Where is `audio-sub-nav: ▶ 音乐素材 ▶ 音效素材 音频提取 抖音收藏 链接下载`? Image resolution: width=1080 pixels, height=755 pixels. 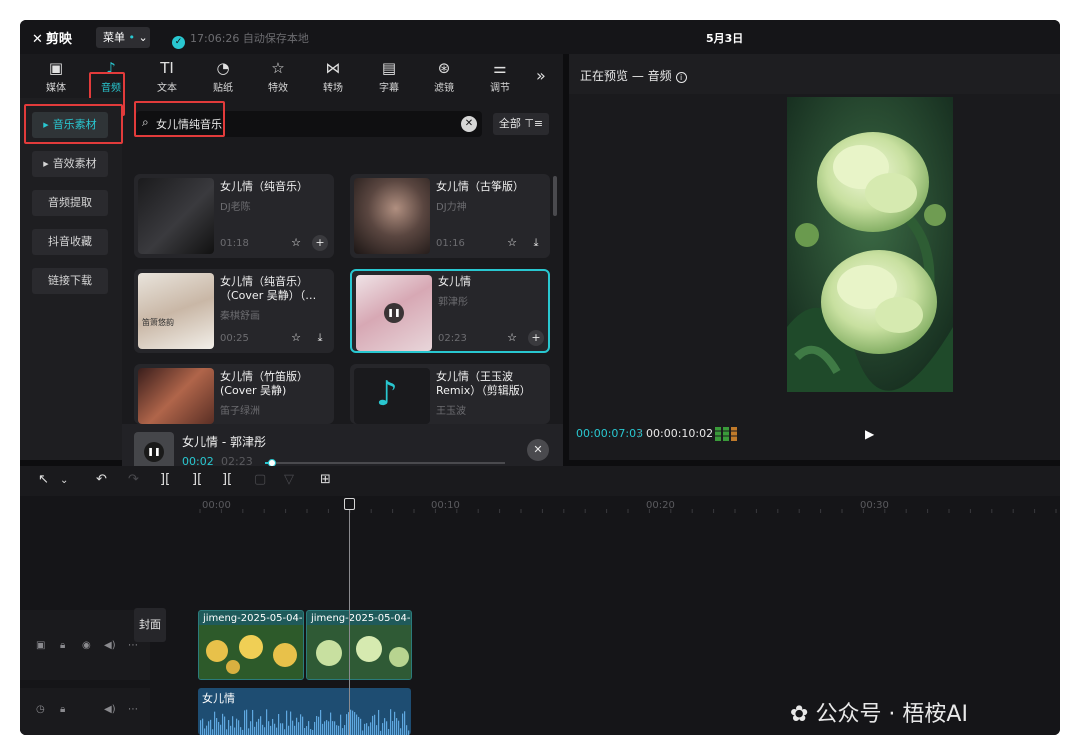 audio-sub-nav: ▶ 音乐素材 ▶ 音效素材 音频提取 抖音收藏 链接下载 is located at coordinates (71, 279).